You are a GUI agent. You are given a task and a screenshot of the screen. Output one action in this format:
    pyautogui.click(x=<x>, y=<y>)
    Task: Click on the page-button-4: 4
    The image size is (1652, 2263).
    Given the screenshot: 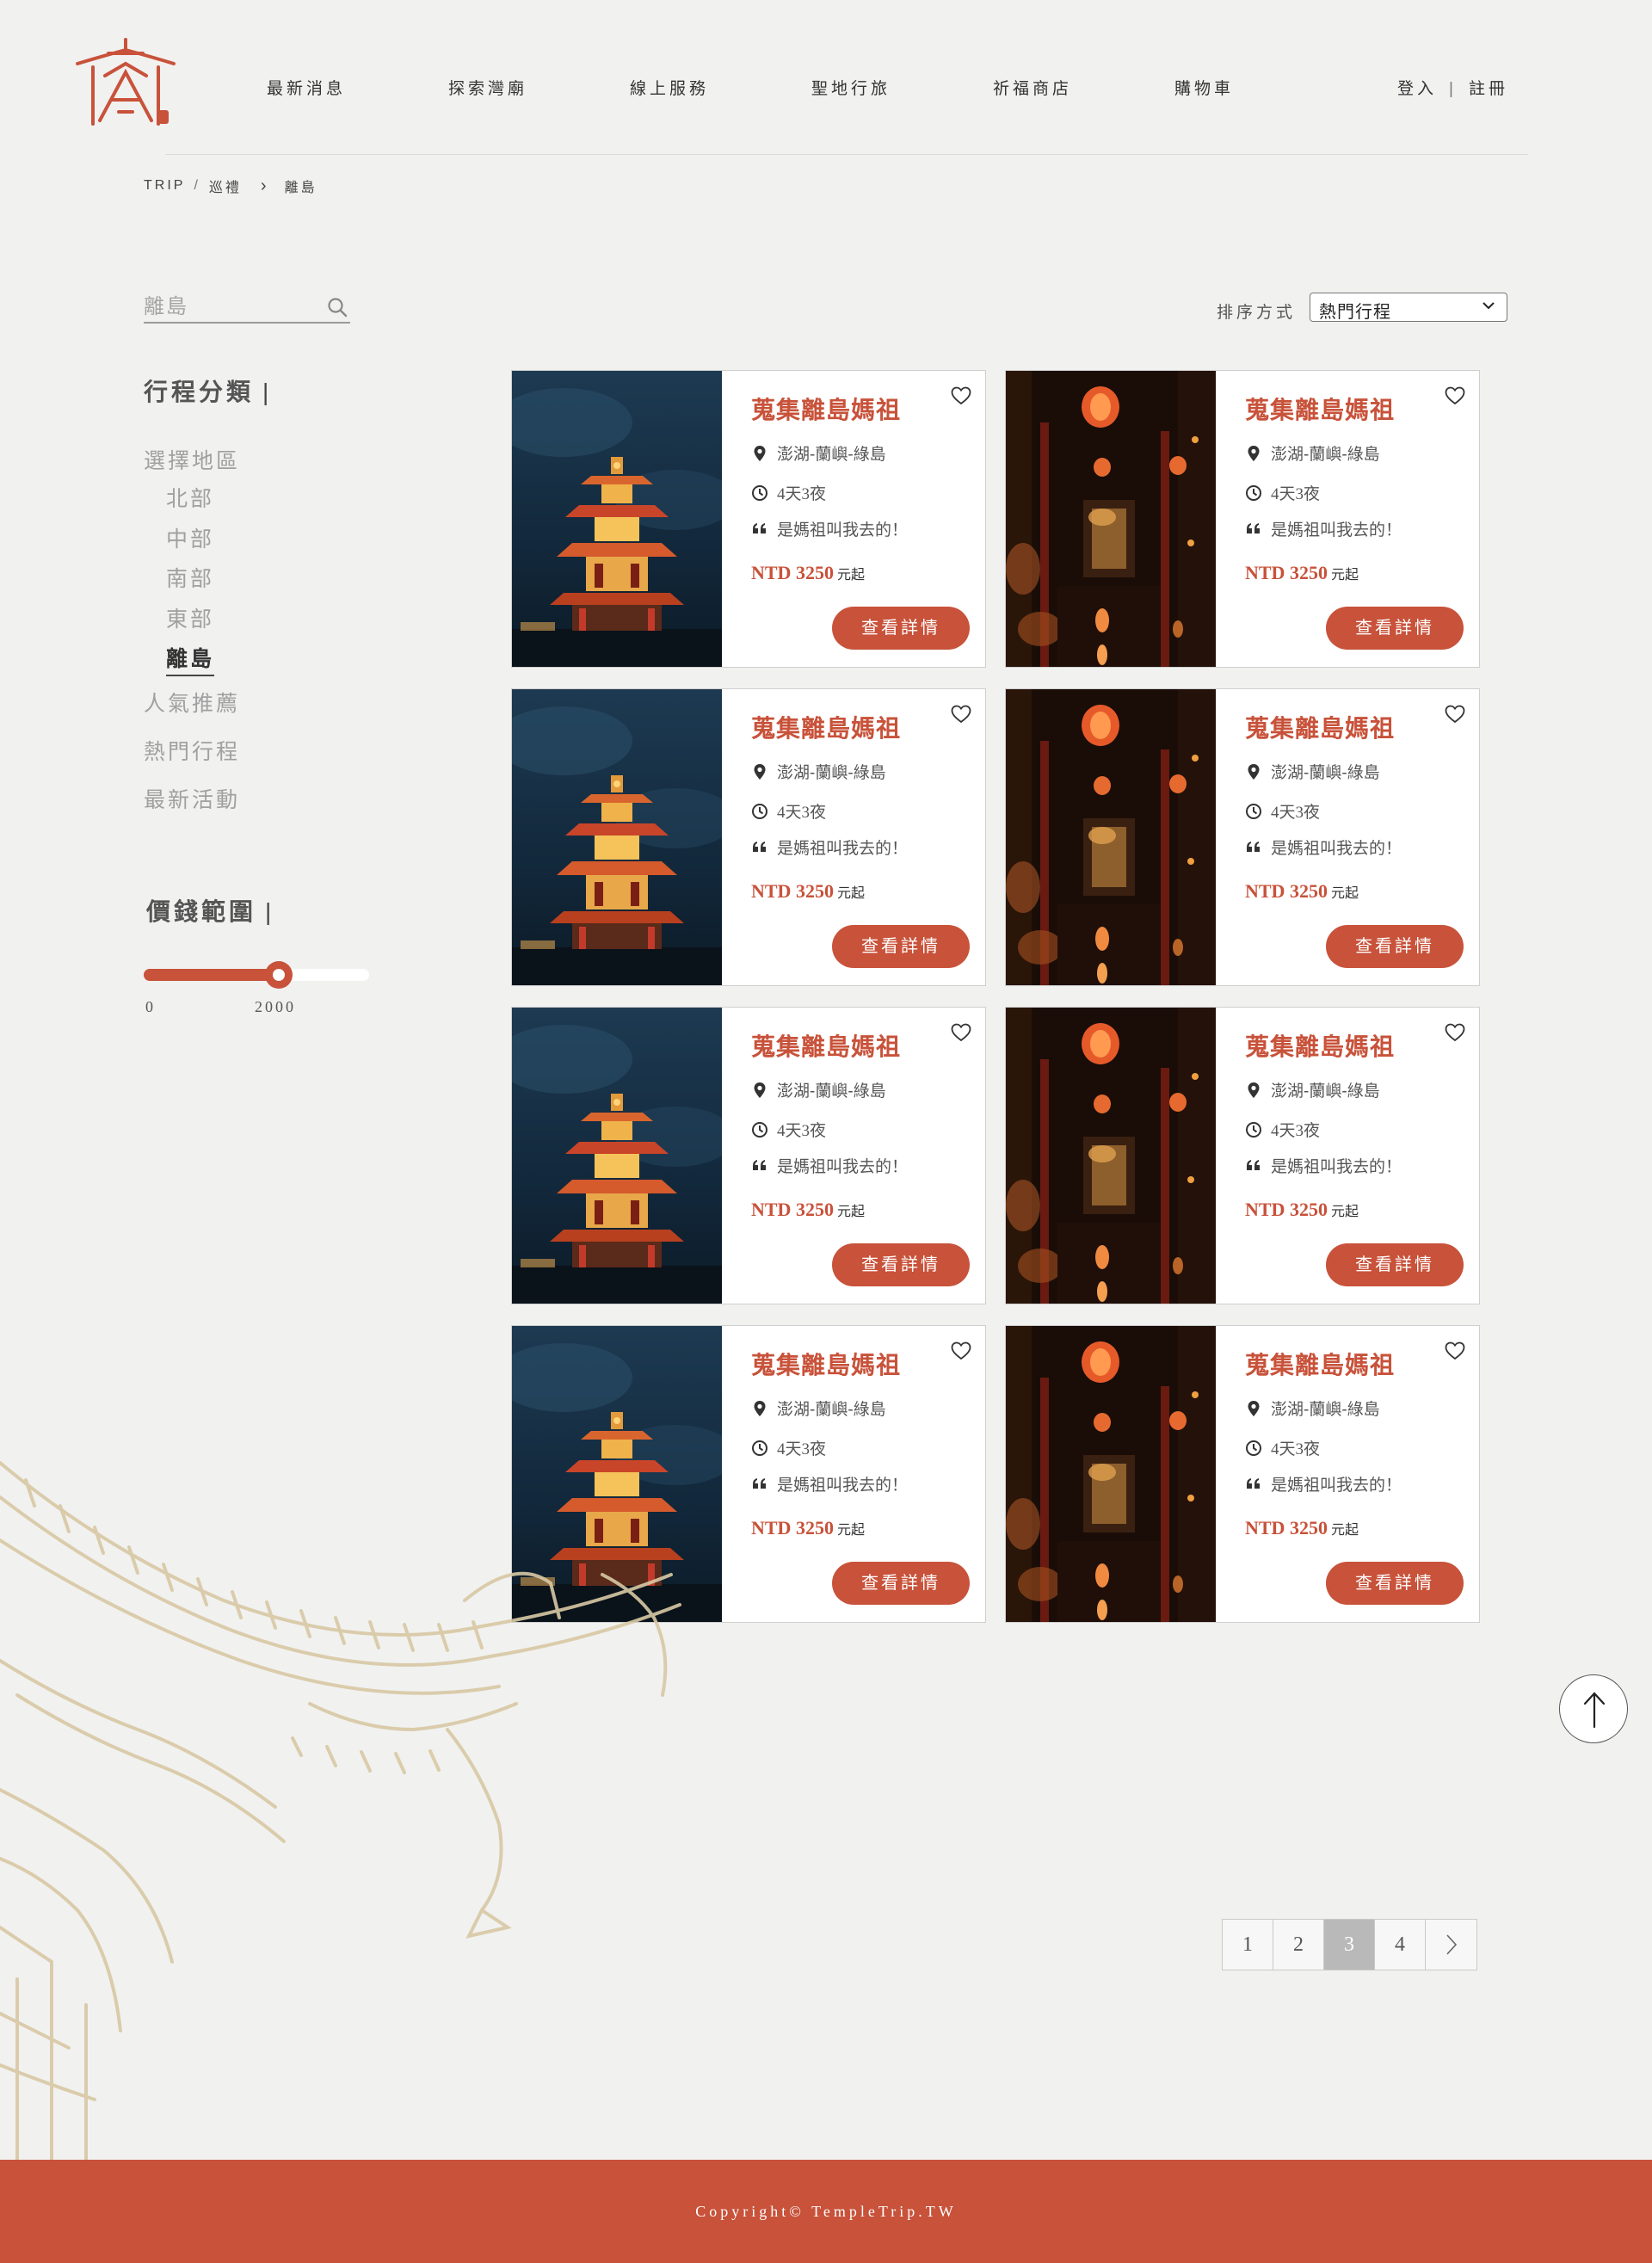 What is the action you would take?
    pyautogui.click(x=1400, y=1945)
    